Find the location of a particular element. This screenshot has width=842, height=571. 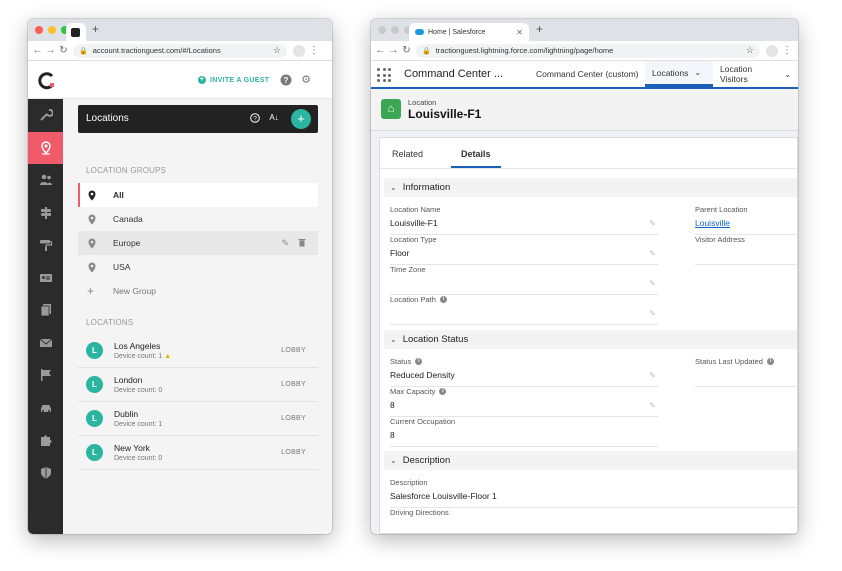

section-location-status: ⌄ Location Status is located at coordinates (590, 339).